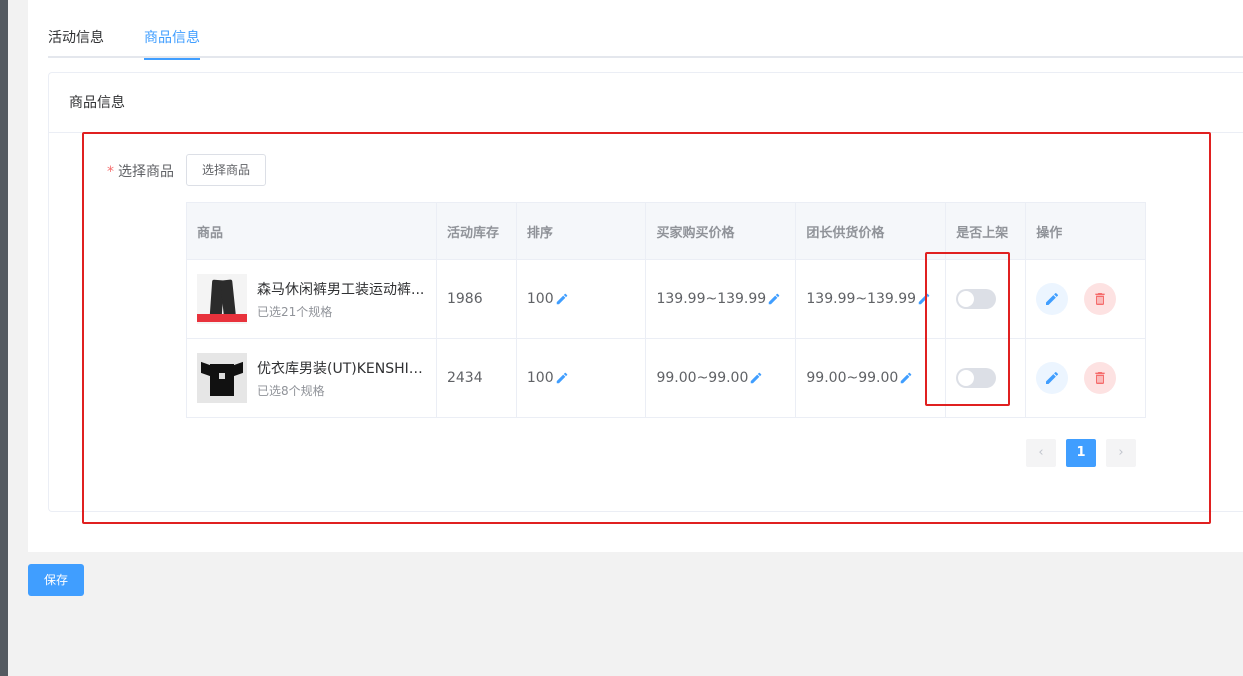 The width and height of the screenshot is (1243, 676). What do you see at coordinates (646, 103) in the screenshot?
I see `card-title: 商品信息` at bounding box center [646, 103].